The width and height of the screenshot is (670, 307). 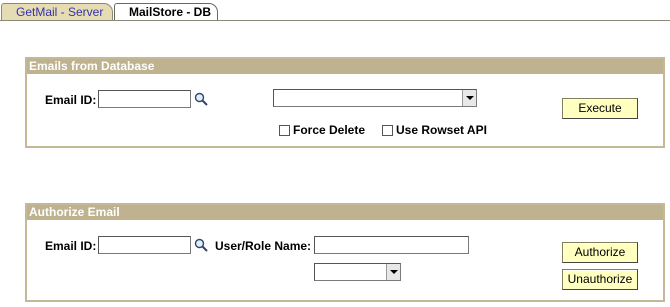 I want to click on auth-email-id-input, so click(x=144, y=245).